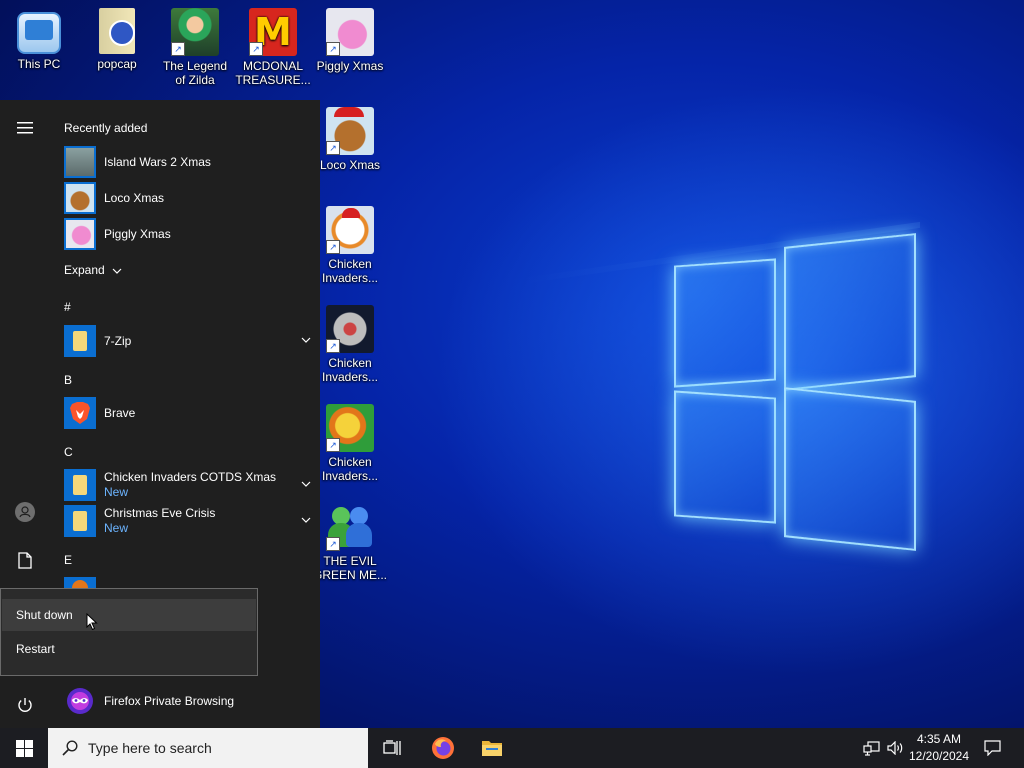  What do you see at coordinates (195, 73) in the screenshot?
I see `desktop-icon-label: The Legend of Zilda` at bounding box center [195, 73].